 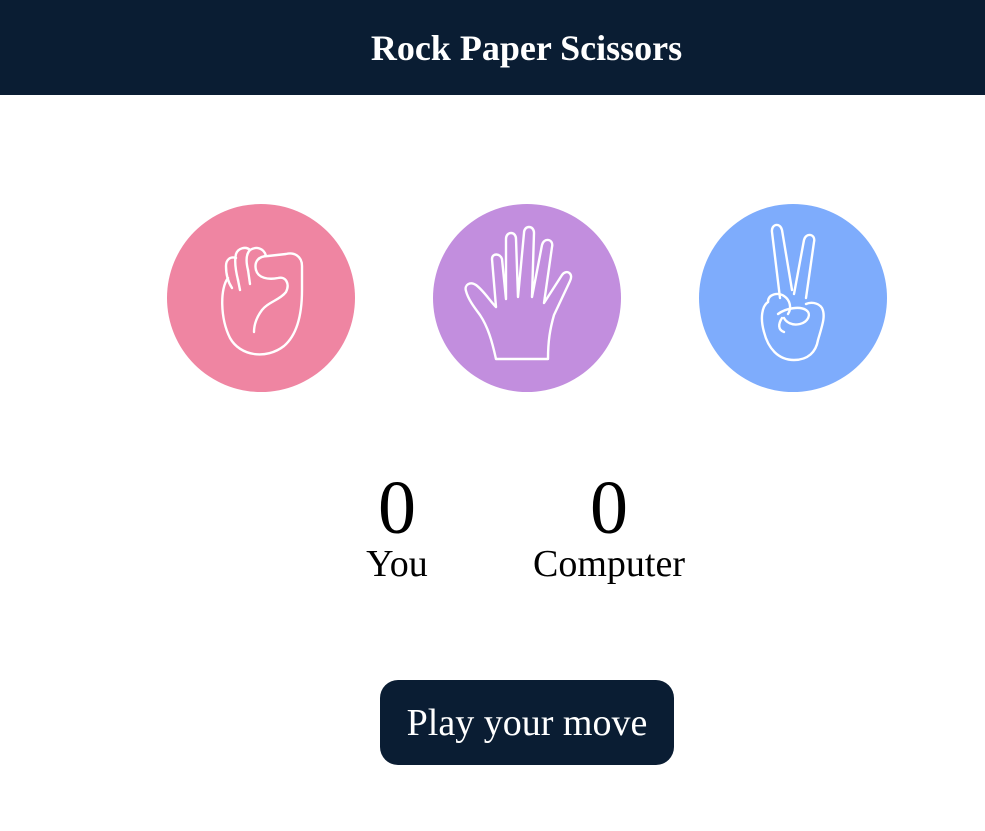 I want to click on computer-score: 0 Computer, so click(x=609, y=526).